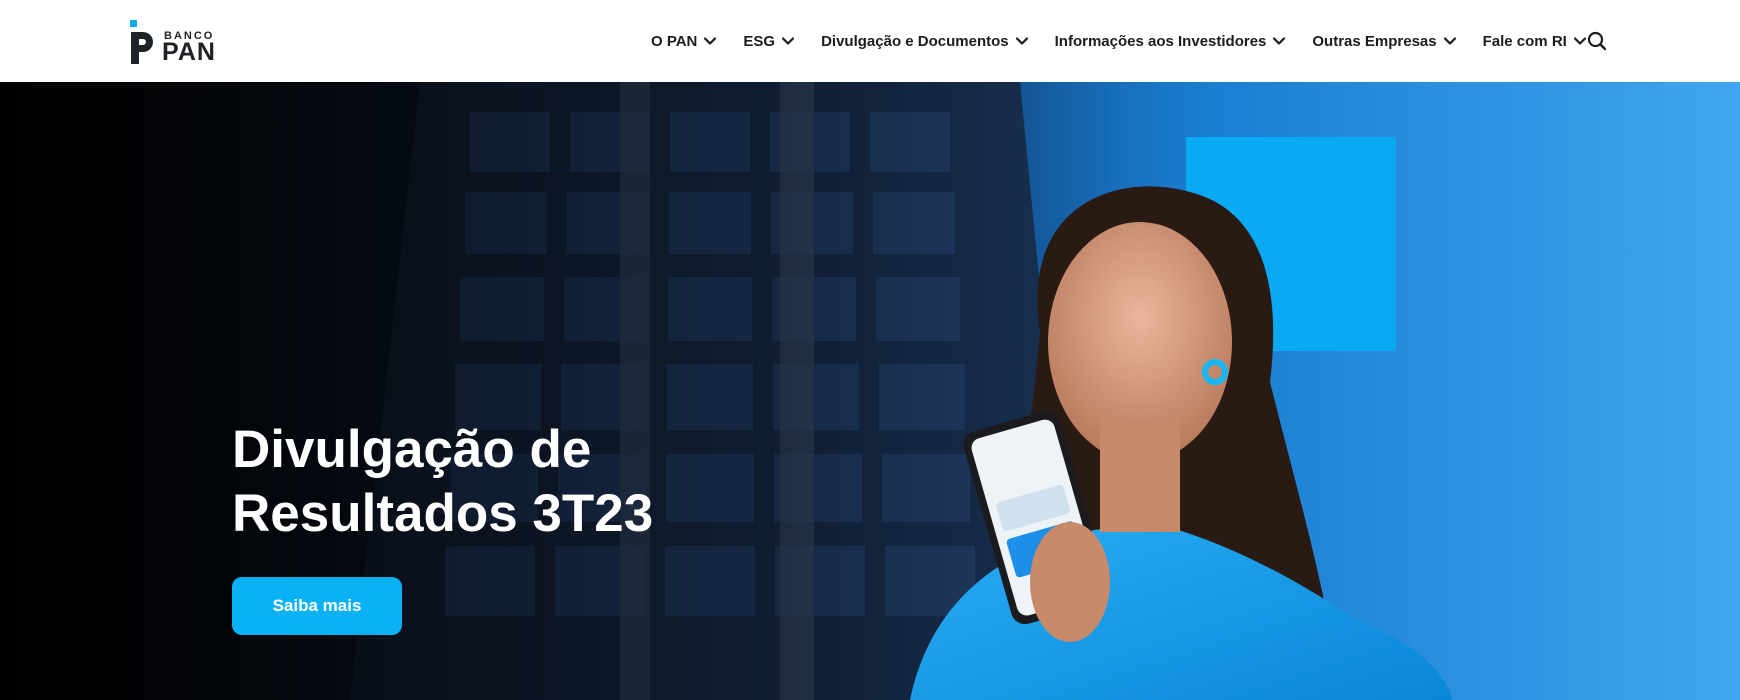  What do you see at coordinates (1374, 41) in the screenshot?
I see `nav-item-label: Outras Empresas` at bounding box center [1374, 41].